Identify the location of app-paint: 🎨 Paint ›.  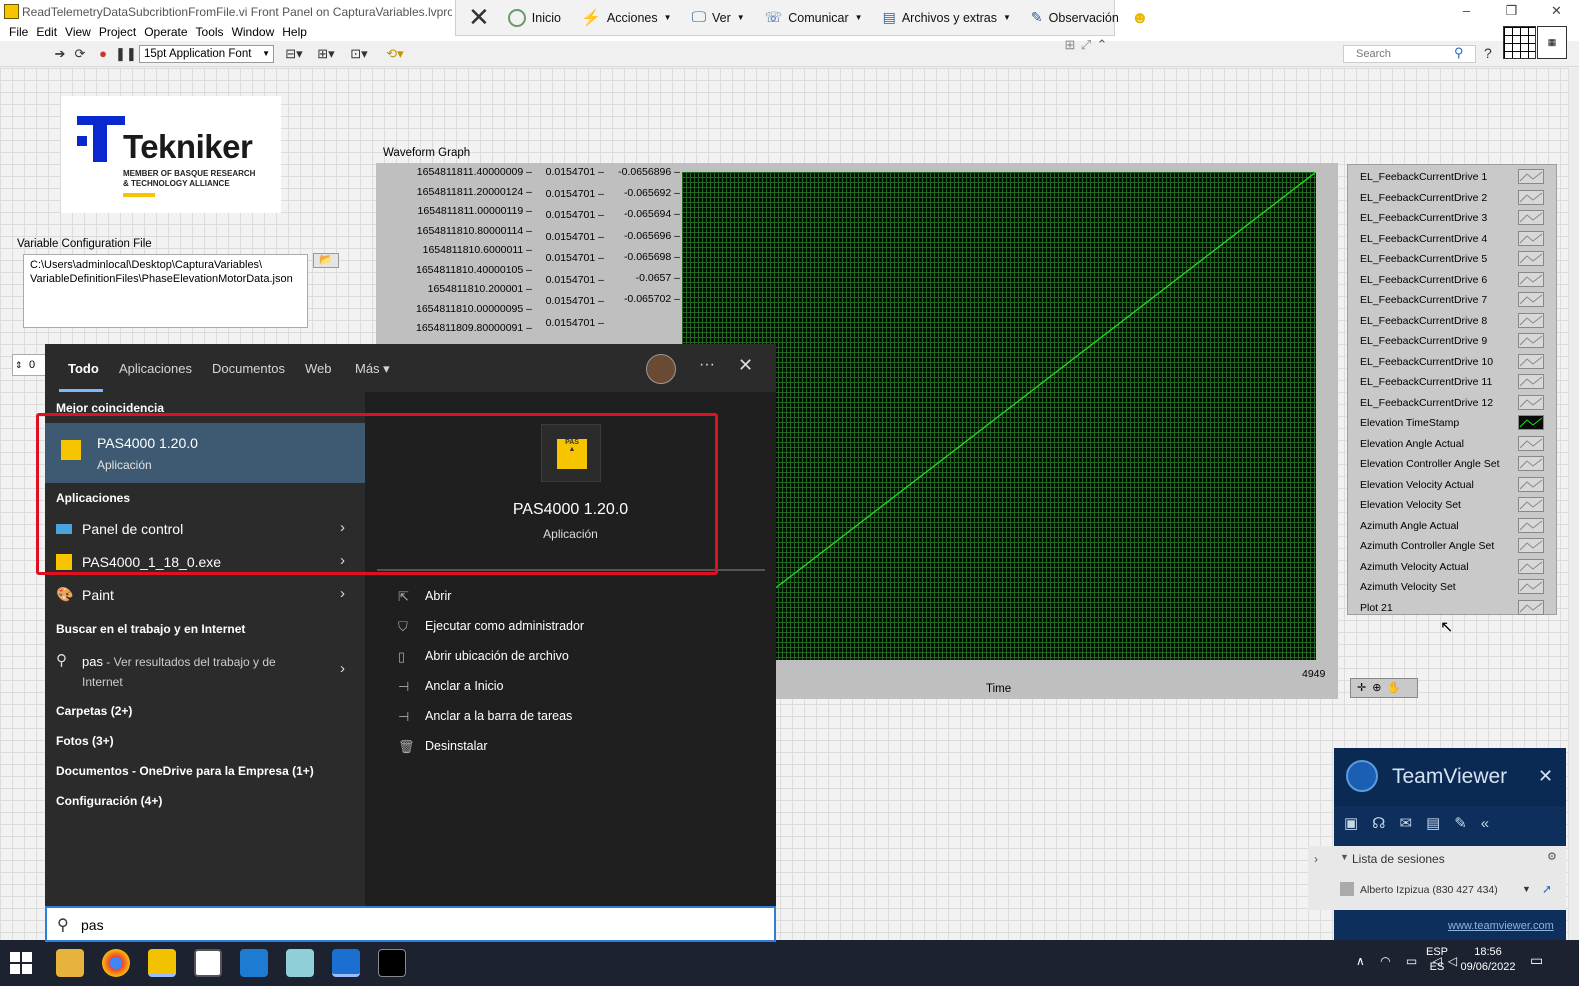
(205, 595).